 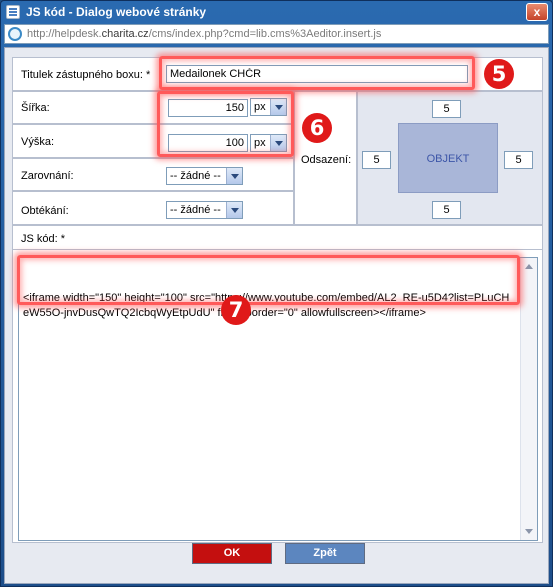 I want to click on wrap-value: -- žádné --, so click(x=195, y=210).